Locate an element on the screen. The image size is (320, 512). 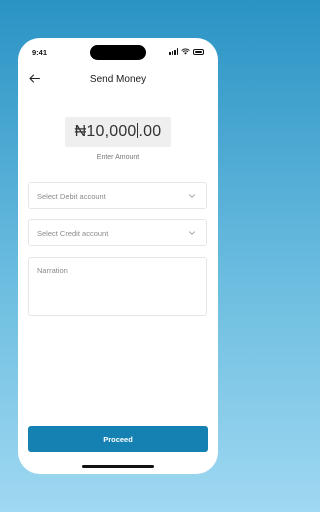
amount-decimal: .00 is located at coordinates (150, 131).